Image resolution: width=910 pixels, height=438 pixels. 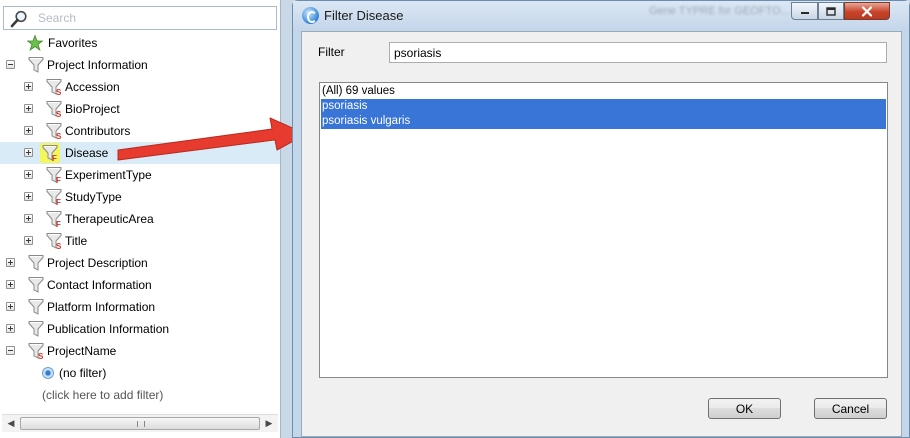 What do you see at coordinates (76, 241) in the screenshot?
I see `tree-node-label: Title` at bounding box center [76, 241].